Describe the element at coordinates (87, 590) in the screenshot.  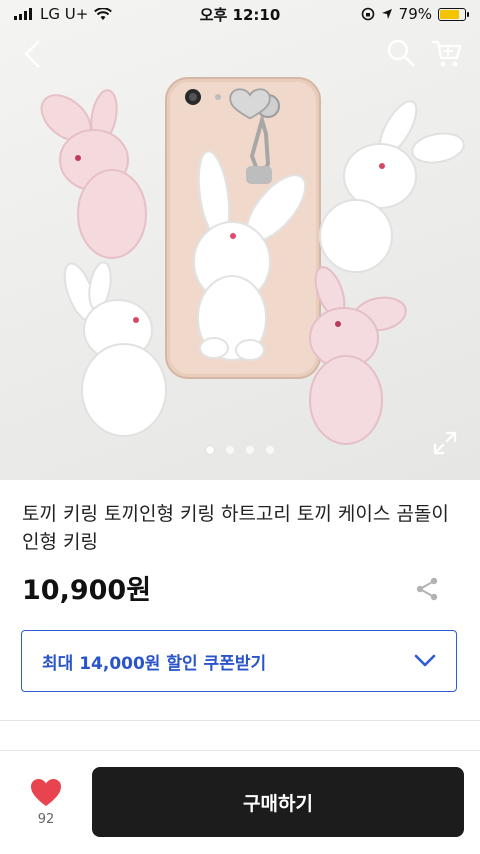
I see `product-price: 10,900원` at that location.